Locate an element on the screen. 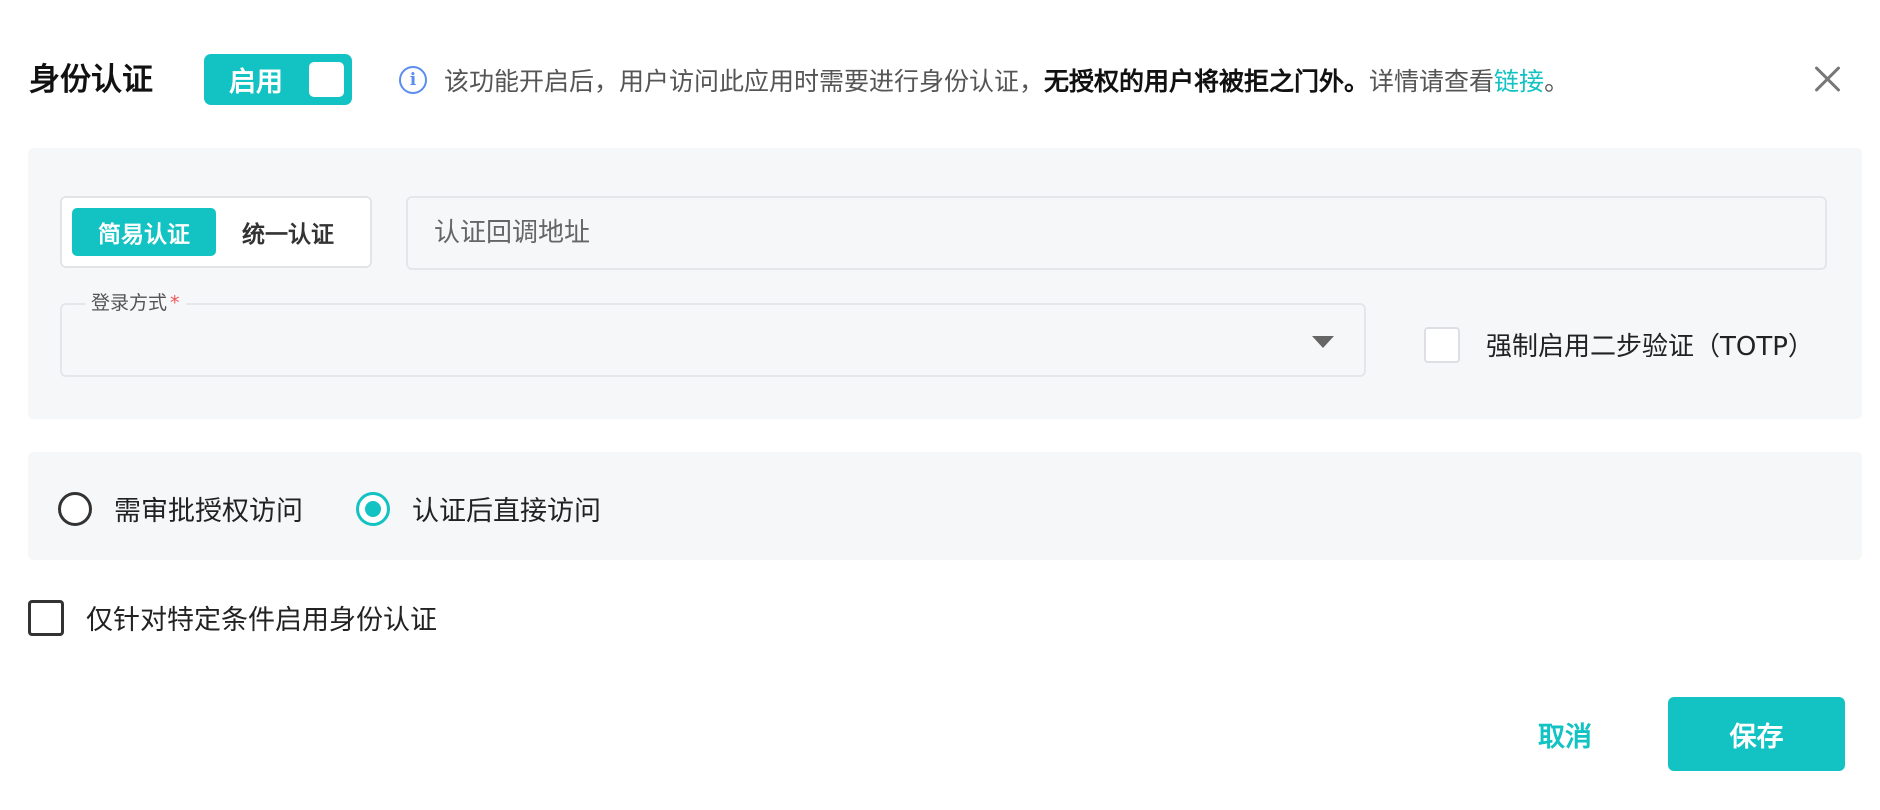  radio-label-approval: 需审批授权访问 is located at coordinates (208, 511).